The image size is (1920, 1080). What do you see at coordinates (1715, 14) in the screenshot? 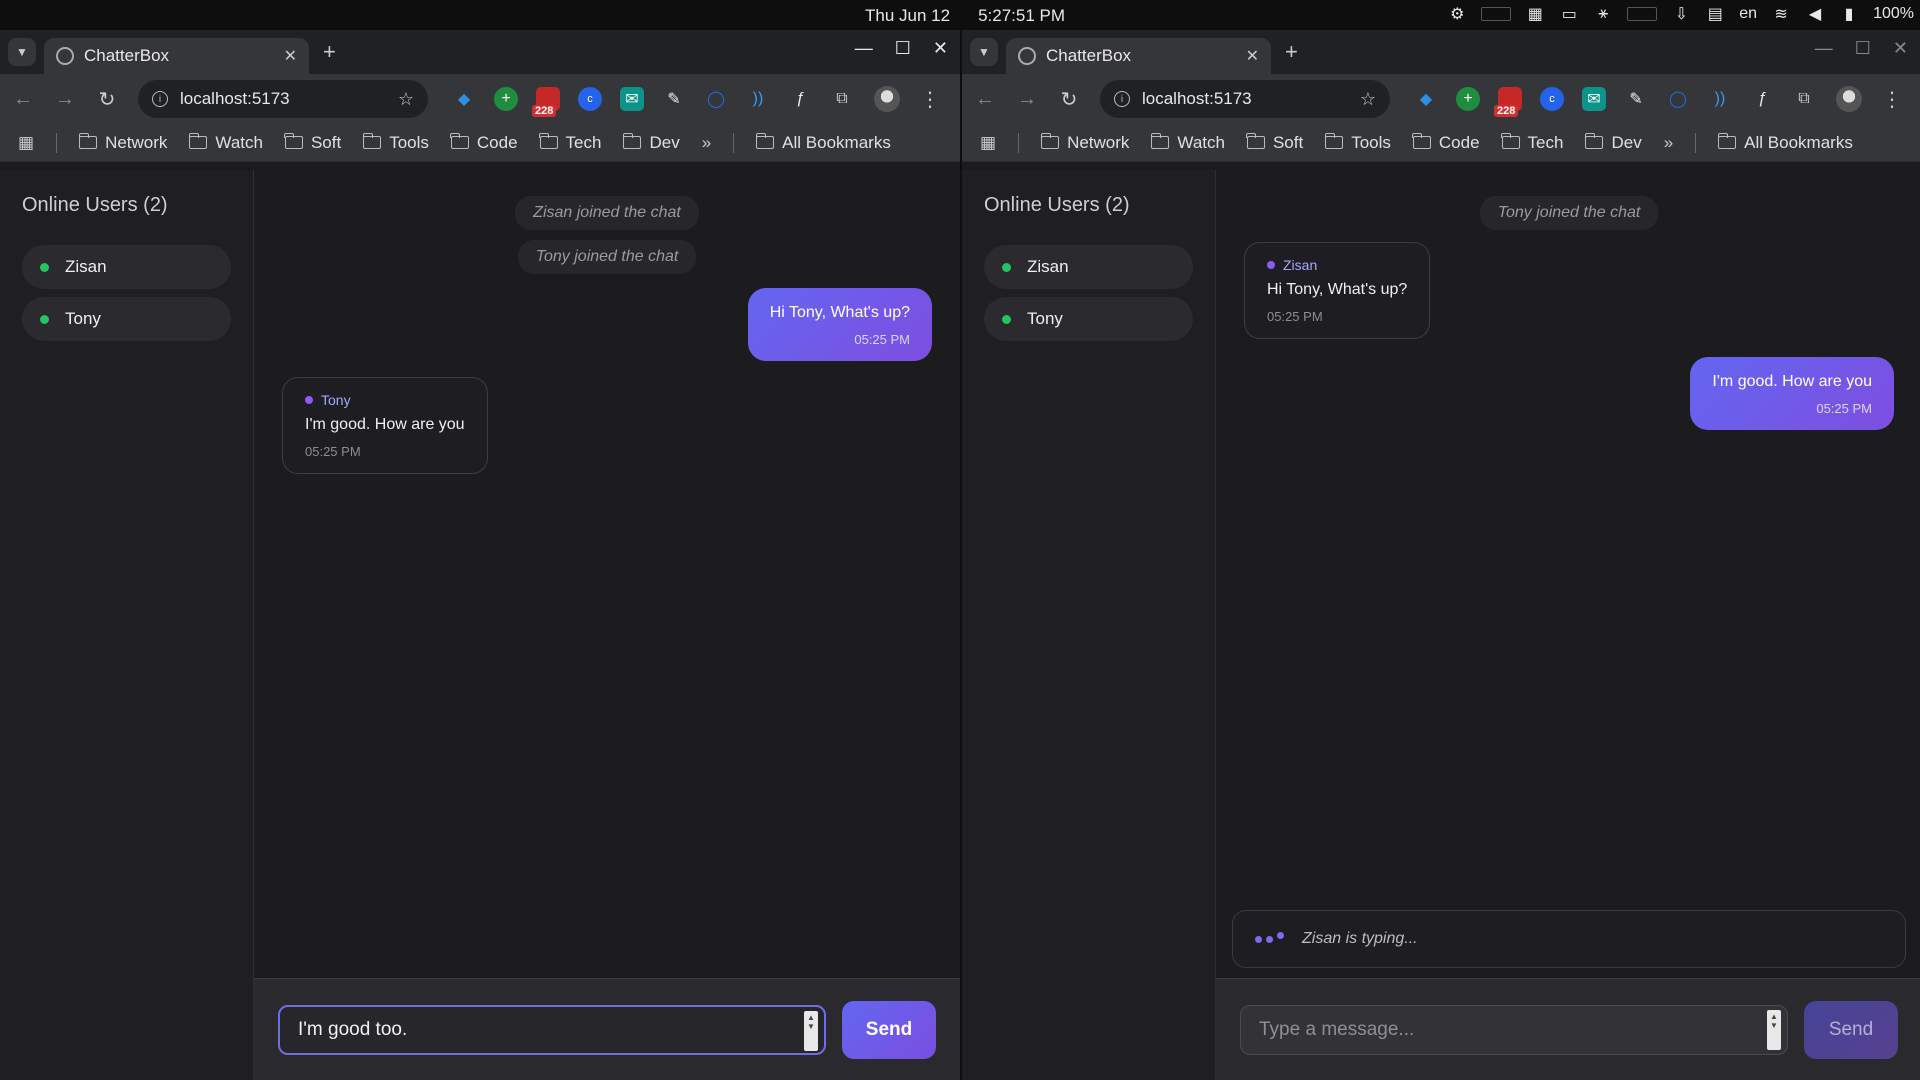
I see `clipboard-icon: ▤` at bounding box center [1715, 14].